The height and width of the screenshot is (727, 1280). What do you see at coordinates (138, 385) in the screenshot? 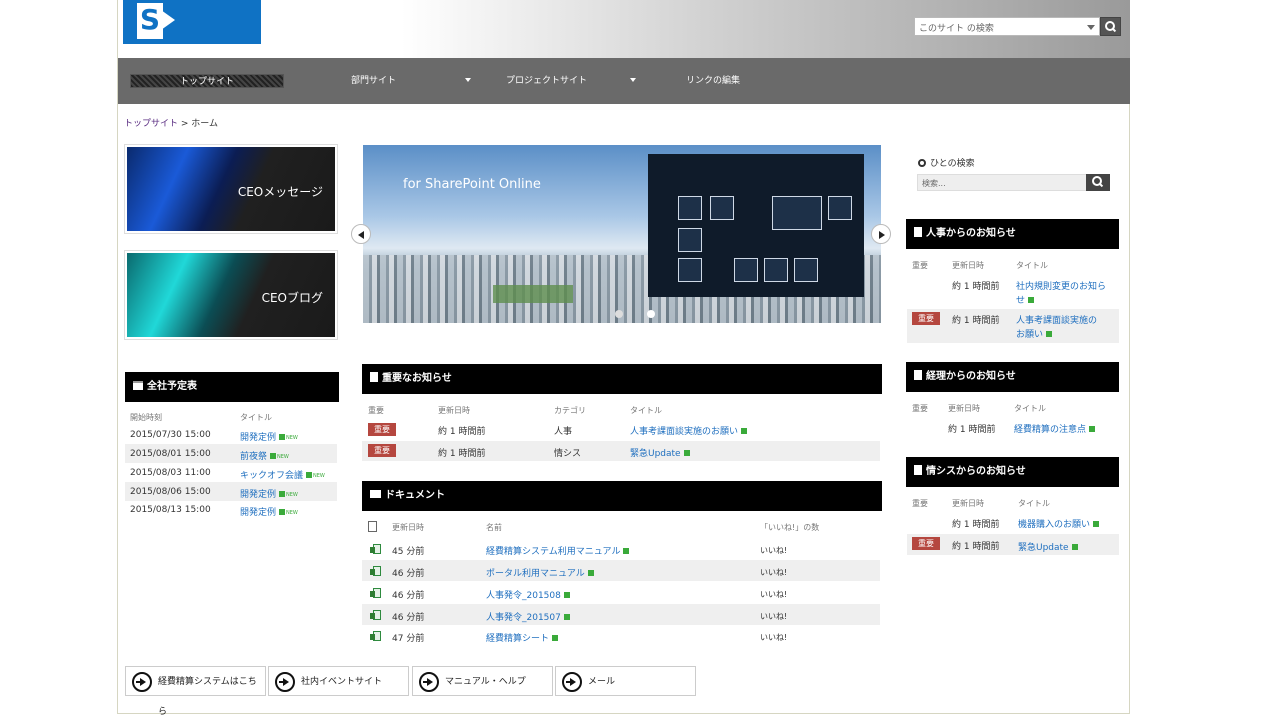
I see `calendar-icon` at bounding box center [138, 385].